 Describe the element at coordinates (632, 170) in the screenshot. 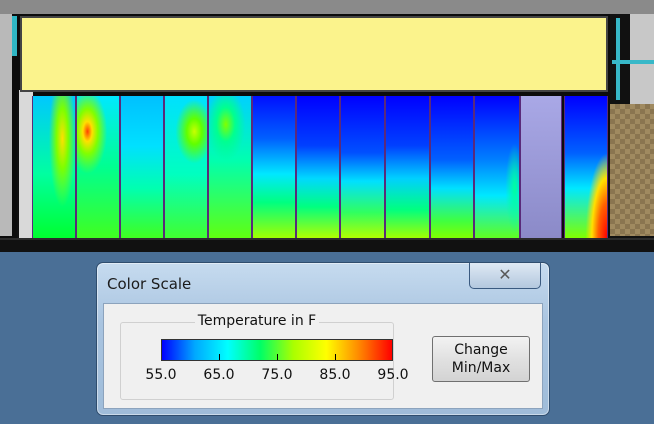

I see `floor-texture` at that location.